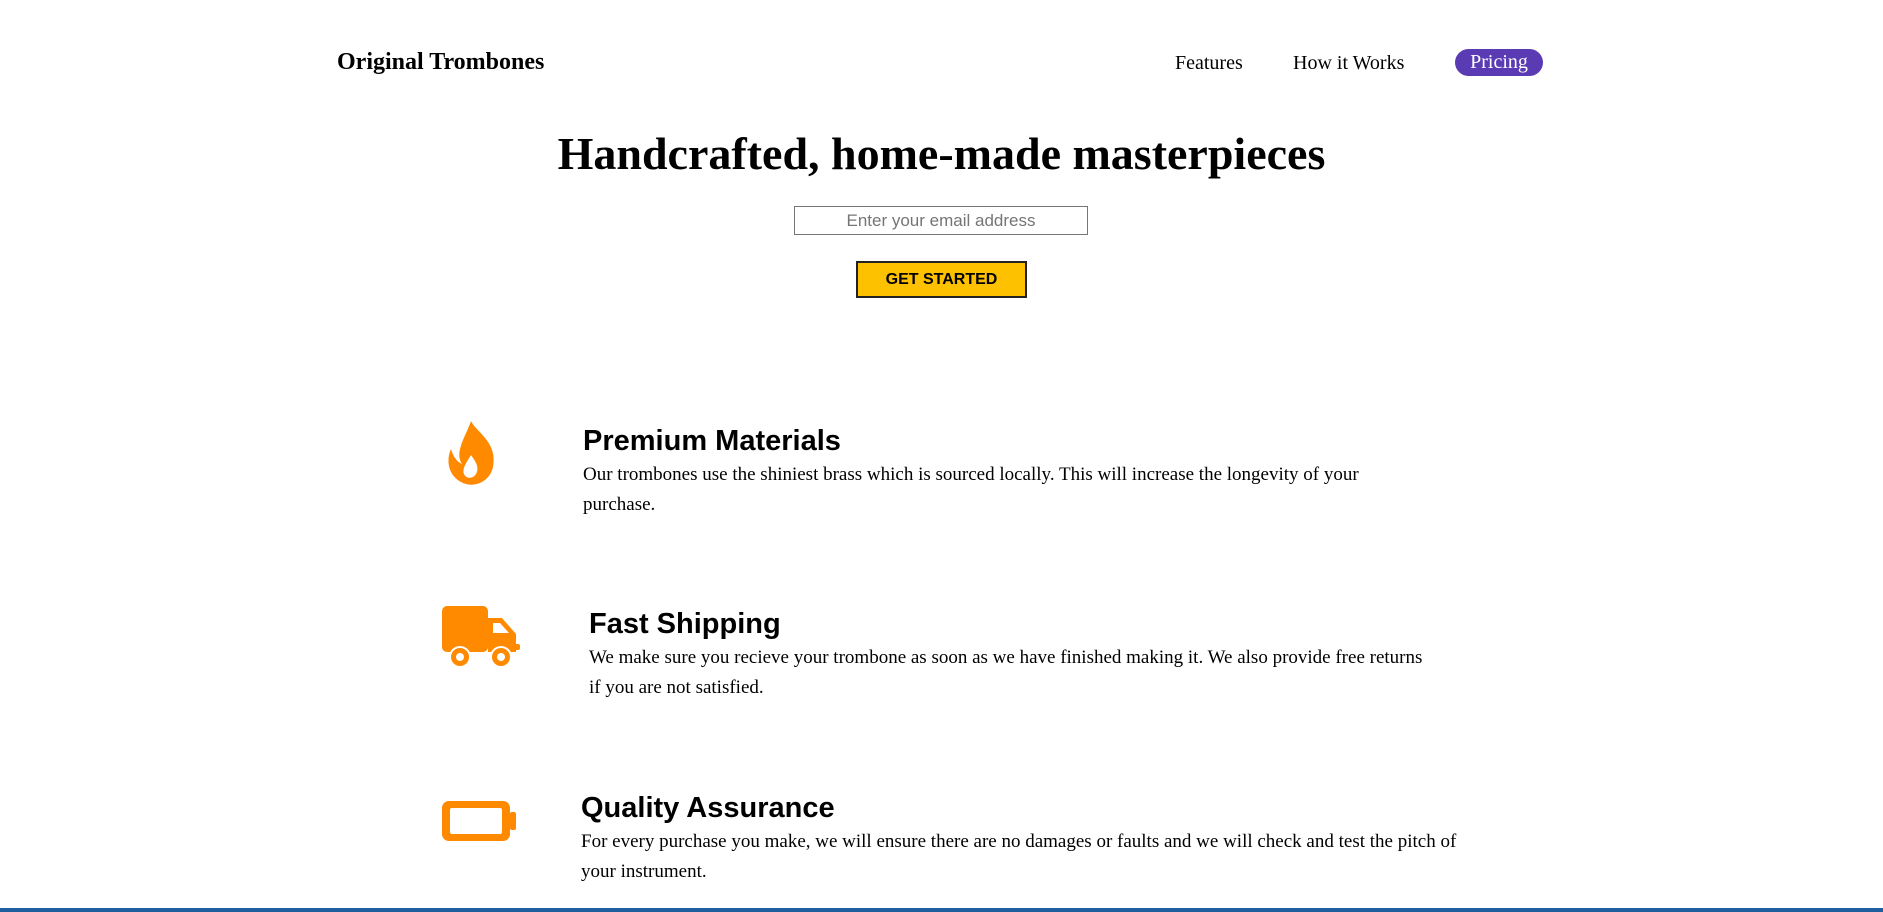  I want to click on feature-title: Premium Materials, so click(712, 441).